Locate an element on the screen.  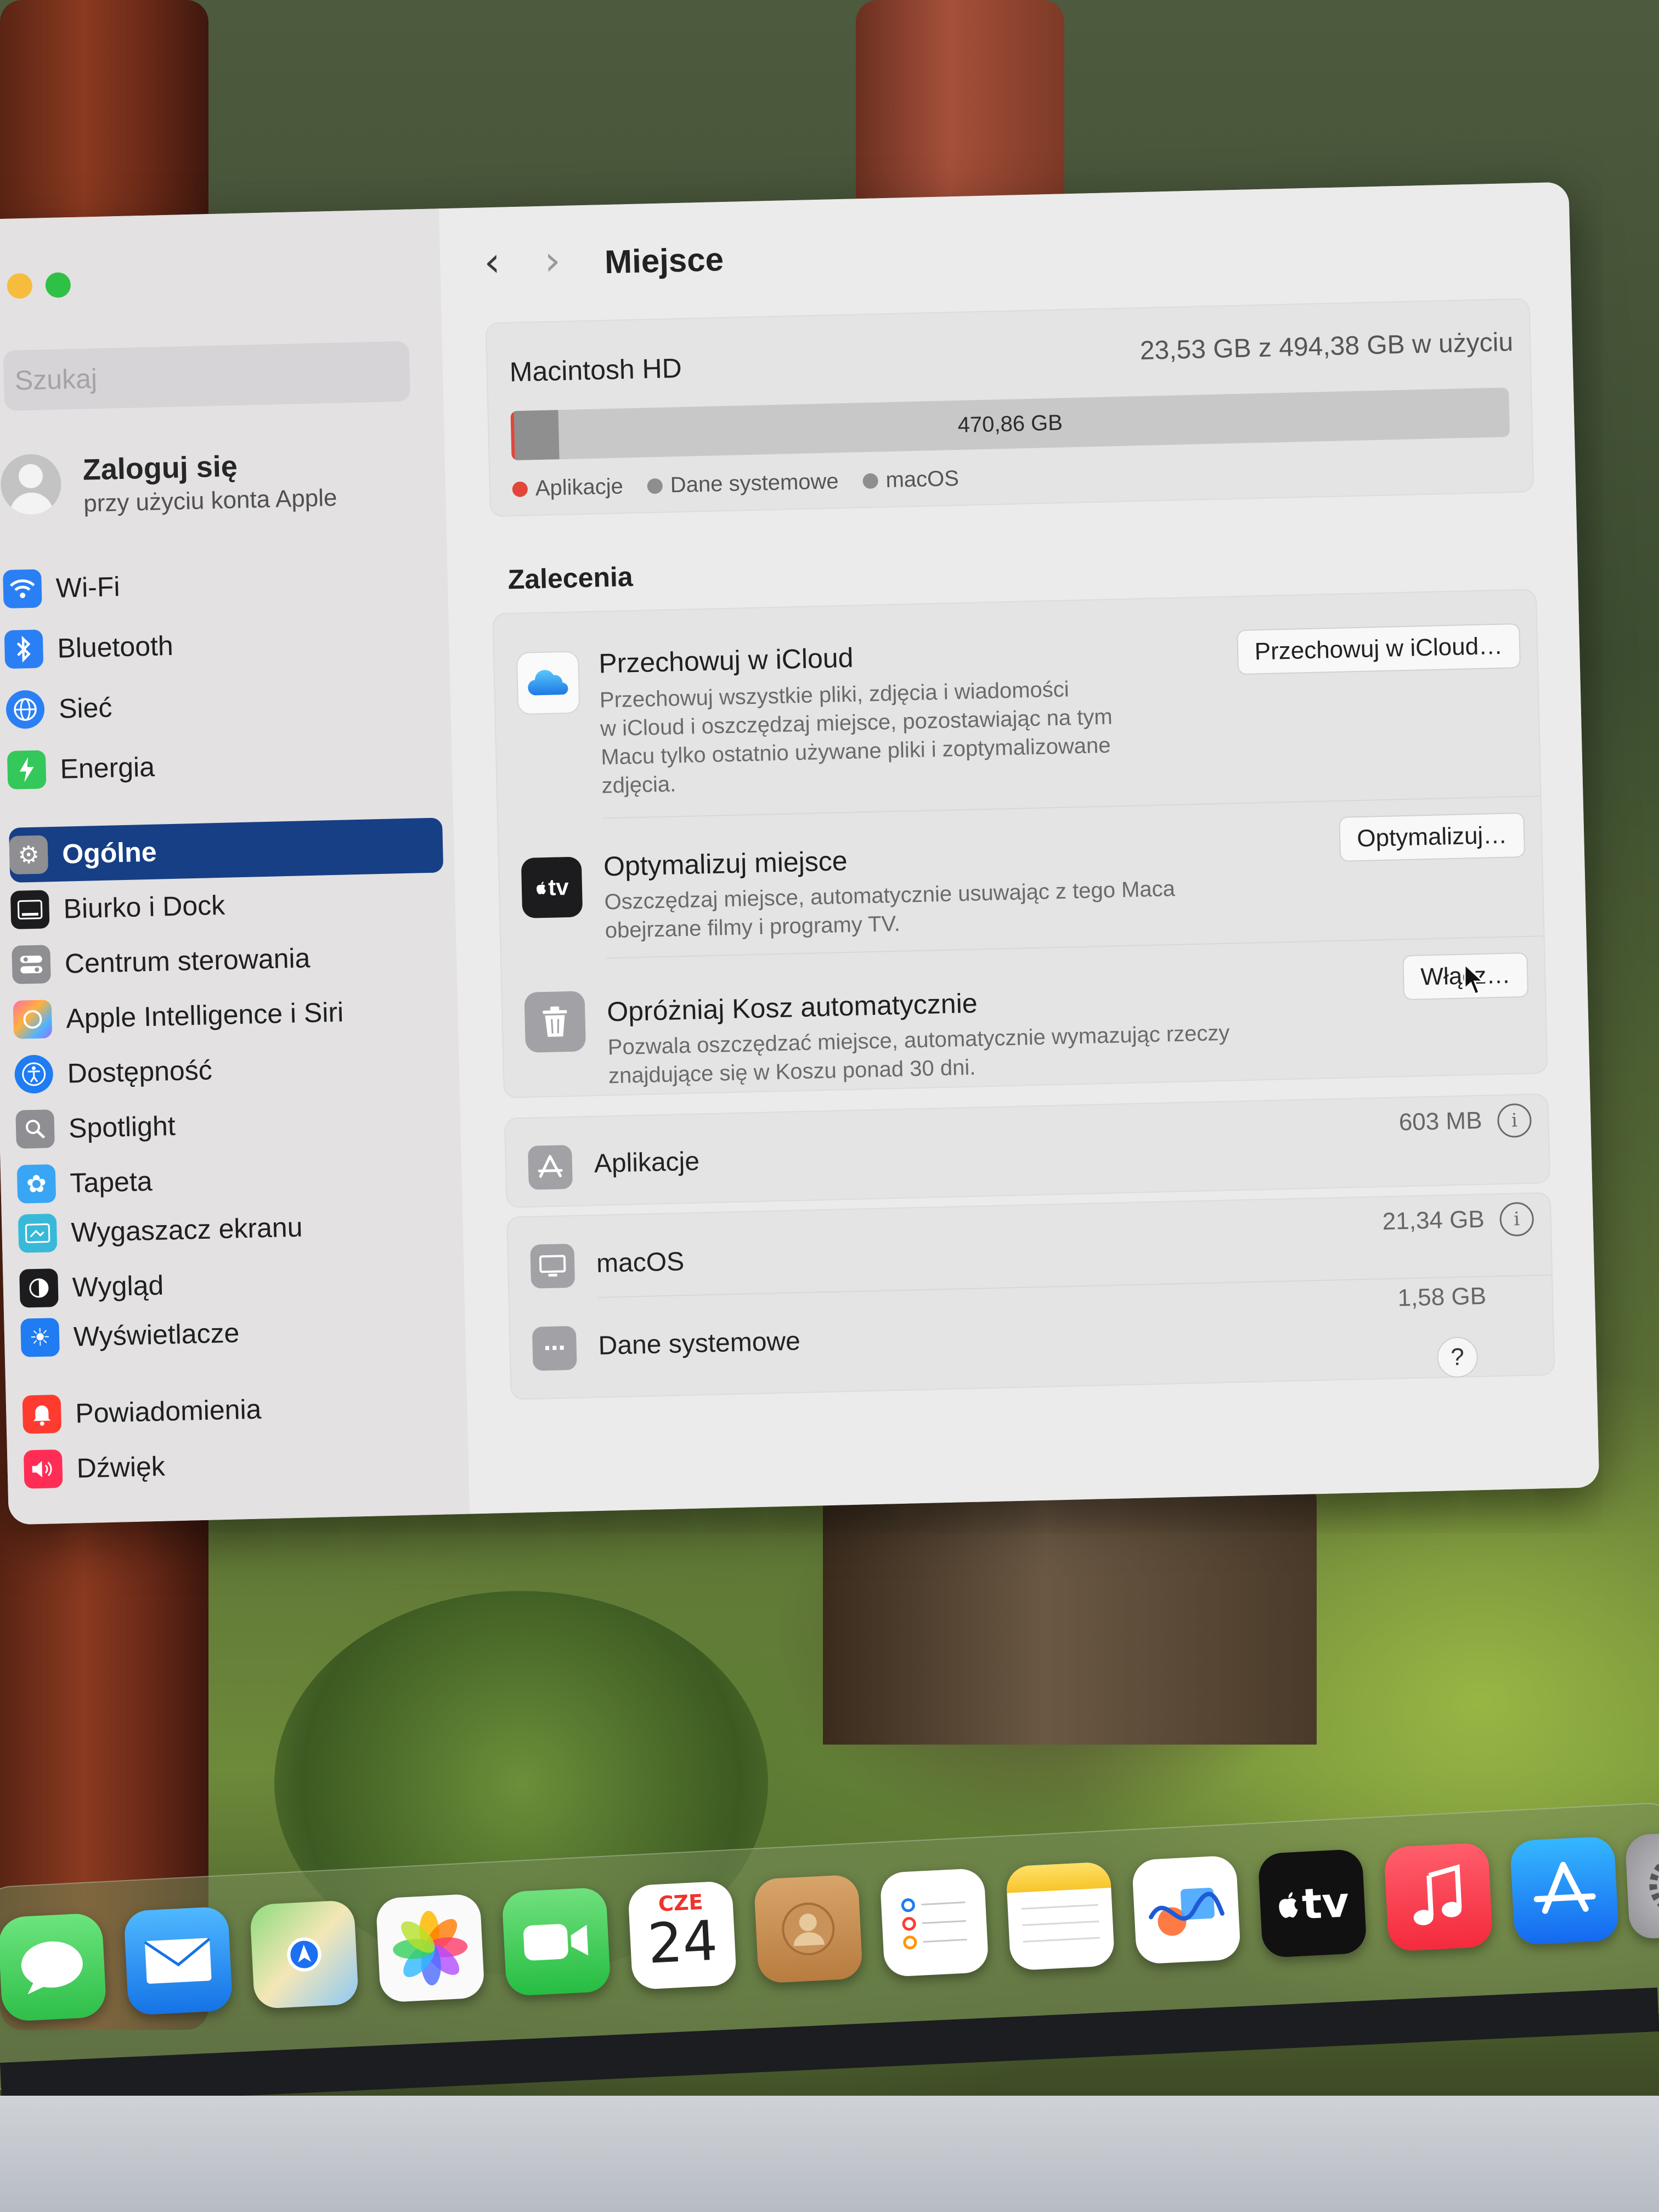
ellipsis-icon: ⋯ is located at coordinates (554, 1348).